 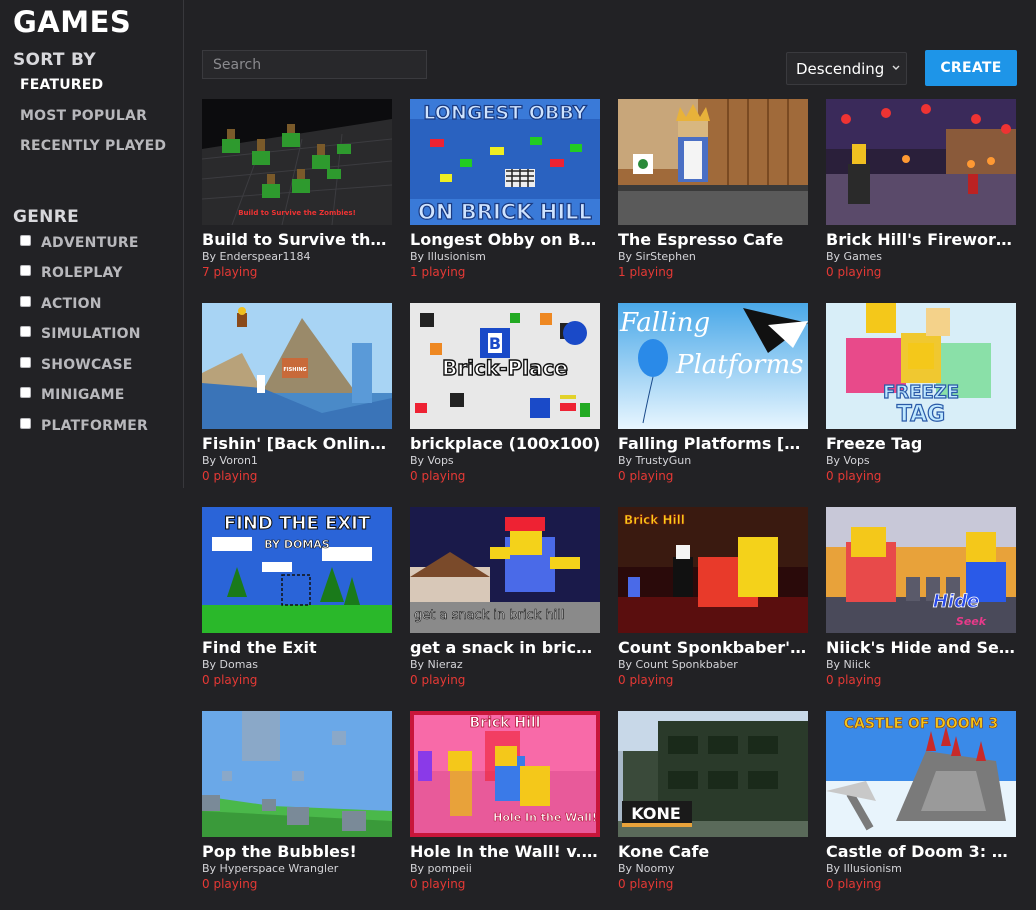 I want to click on game-title: Find the Exit, so click(x=298, y=647).